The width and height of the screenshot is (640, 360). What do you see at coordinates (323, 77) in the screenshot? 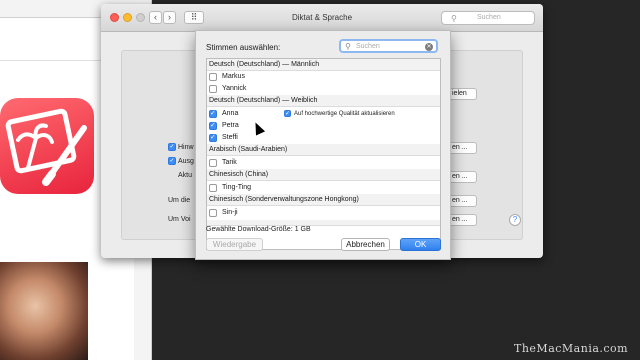
I see `voice-row: Markus` at bounding box center [323, 77].